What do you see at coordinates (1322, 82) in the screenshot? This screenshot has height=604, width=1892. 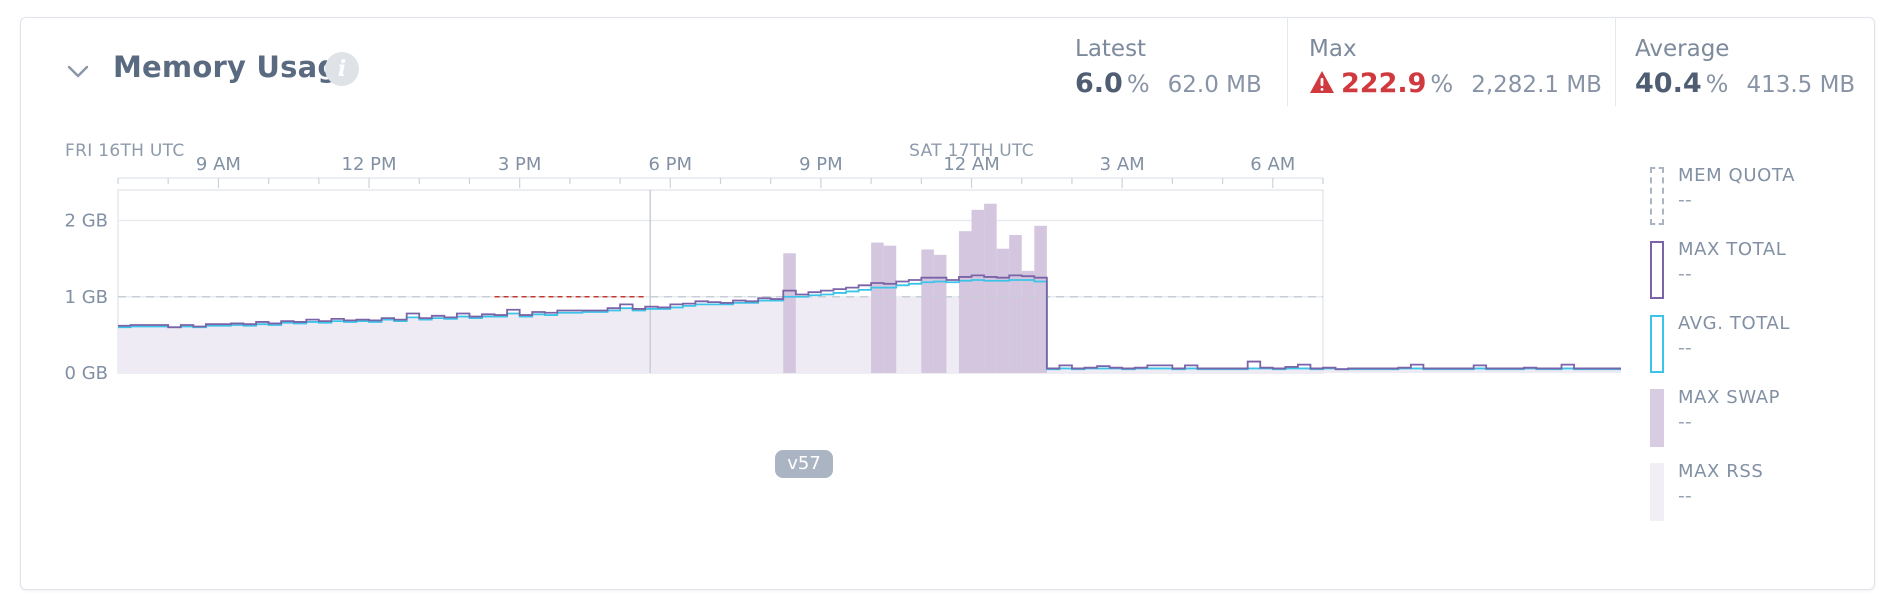 I see `warning-icon` at bounding box center [1322, 82].